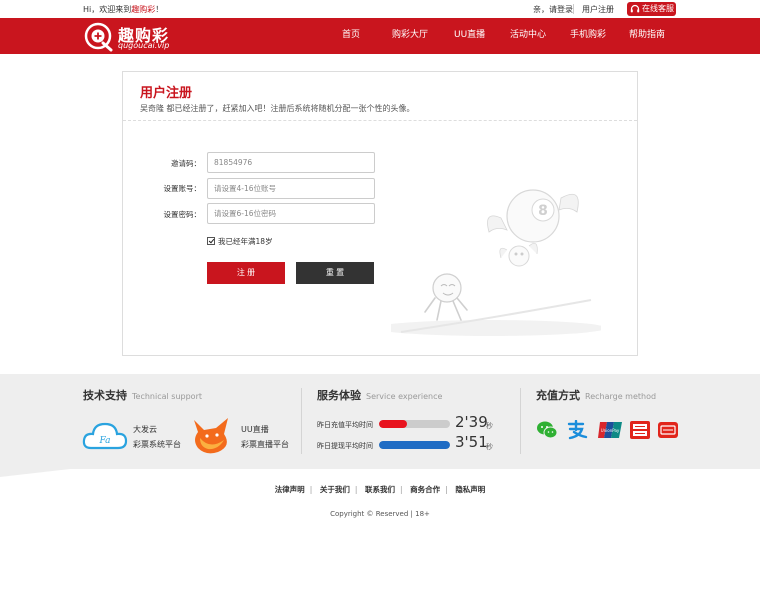 Image resolution: width=760 pixels, height=600 pixels. I want to click on recharge-title: 充值方式 Recharge method, so click(596, 395).